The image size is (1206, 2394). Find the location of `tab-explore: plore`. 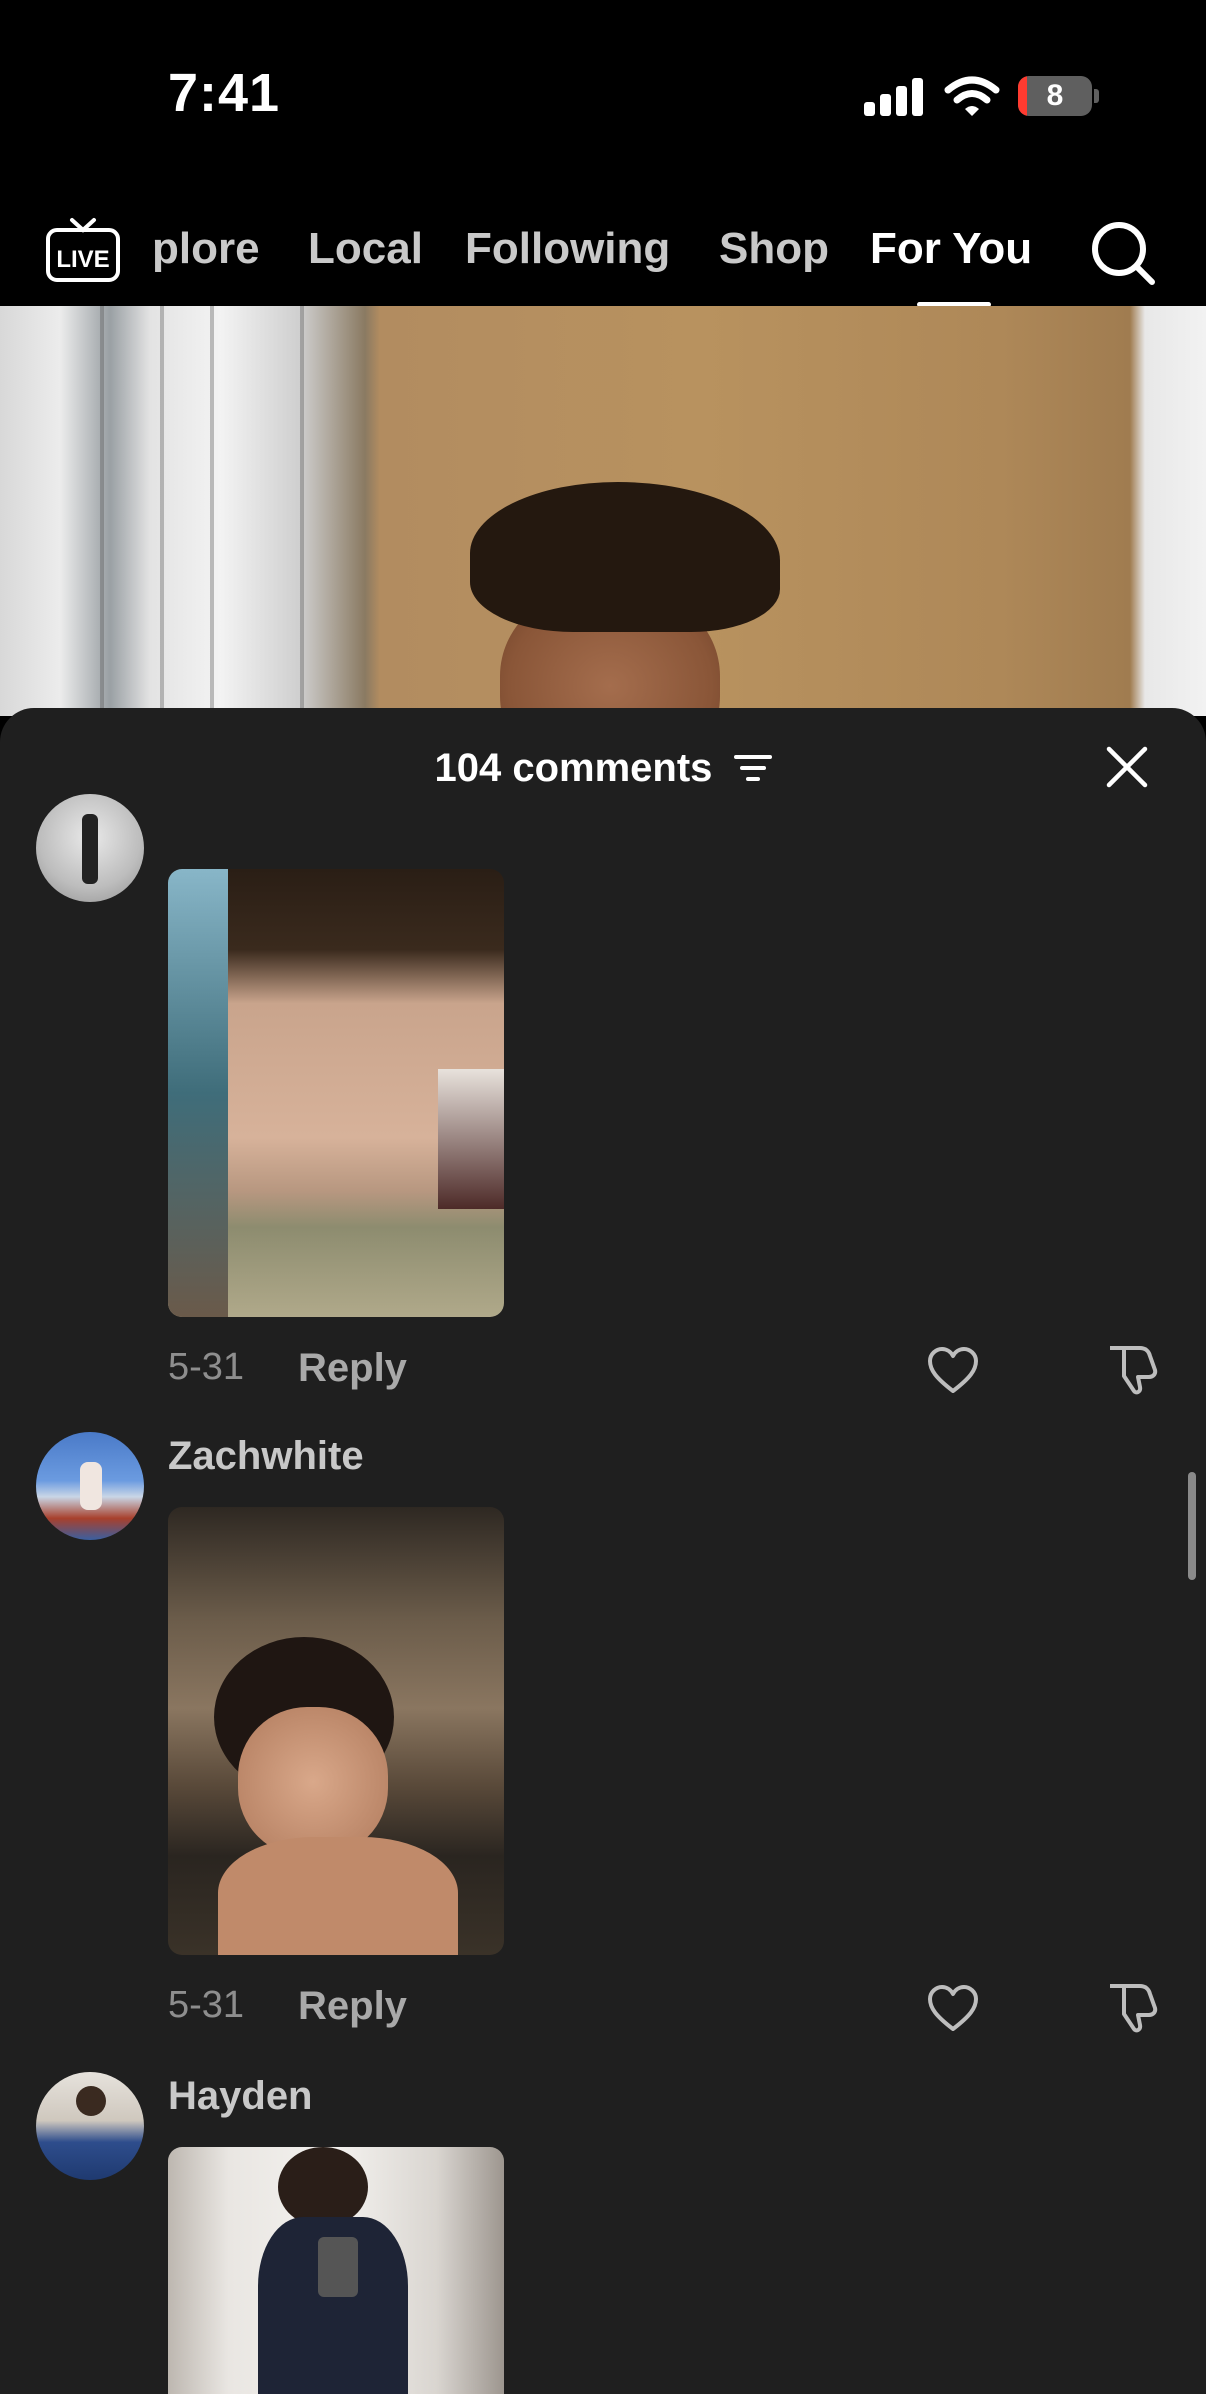

tab-explore: plore is located at coordinates (206, 249).